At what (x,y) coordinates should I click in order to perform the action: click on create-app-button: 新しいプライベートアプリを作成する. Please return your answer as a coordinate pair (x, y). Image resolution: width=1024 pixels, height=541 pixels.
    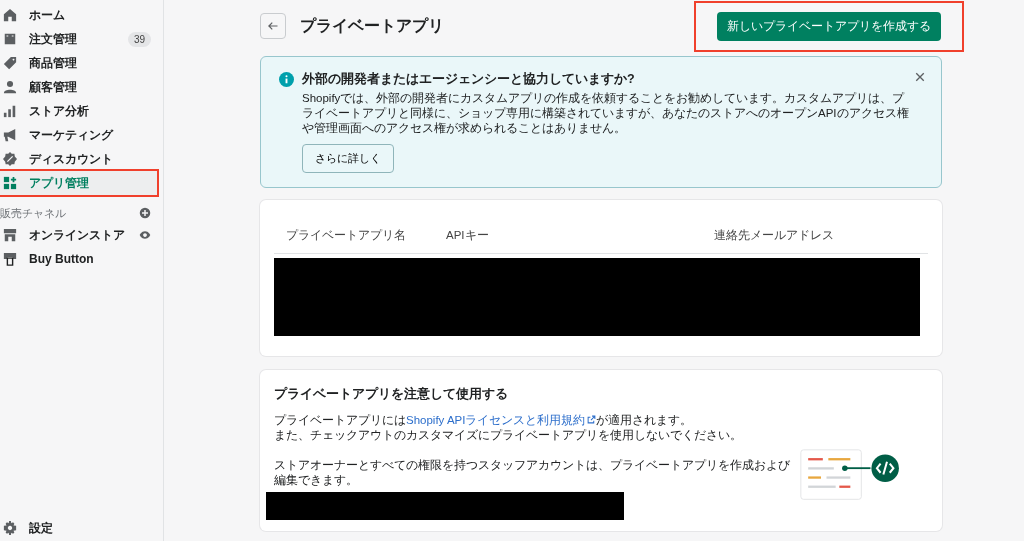
    Looking at the image, I should click on (829, 26).